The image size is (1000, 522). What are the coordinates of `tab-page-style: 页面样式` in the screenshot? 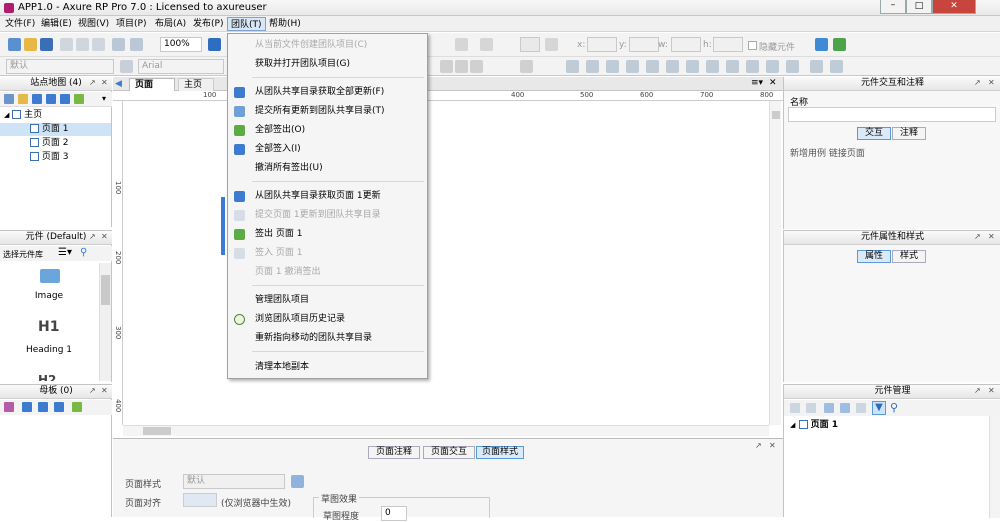 It's located at (500, 452).